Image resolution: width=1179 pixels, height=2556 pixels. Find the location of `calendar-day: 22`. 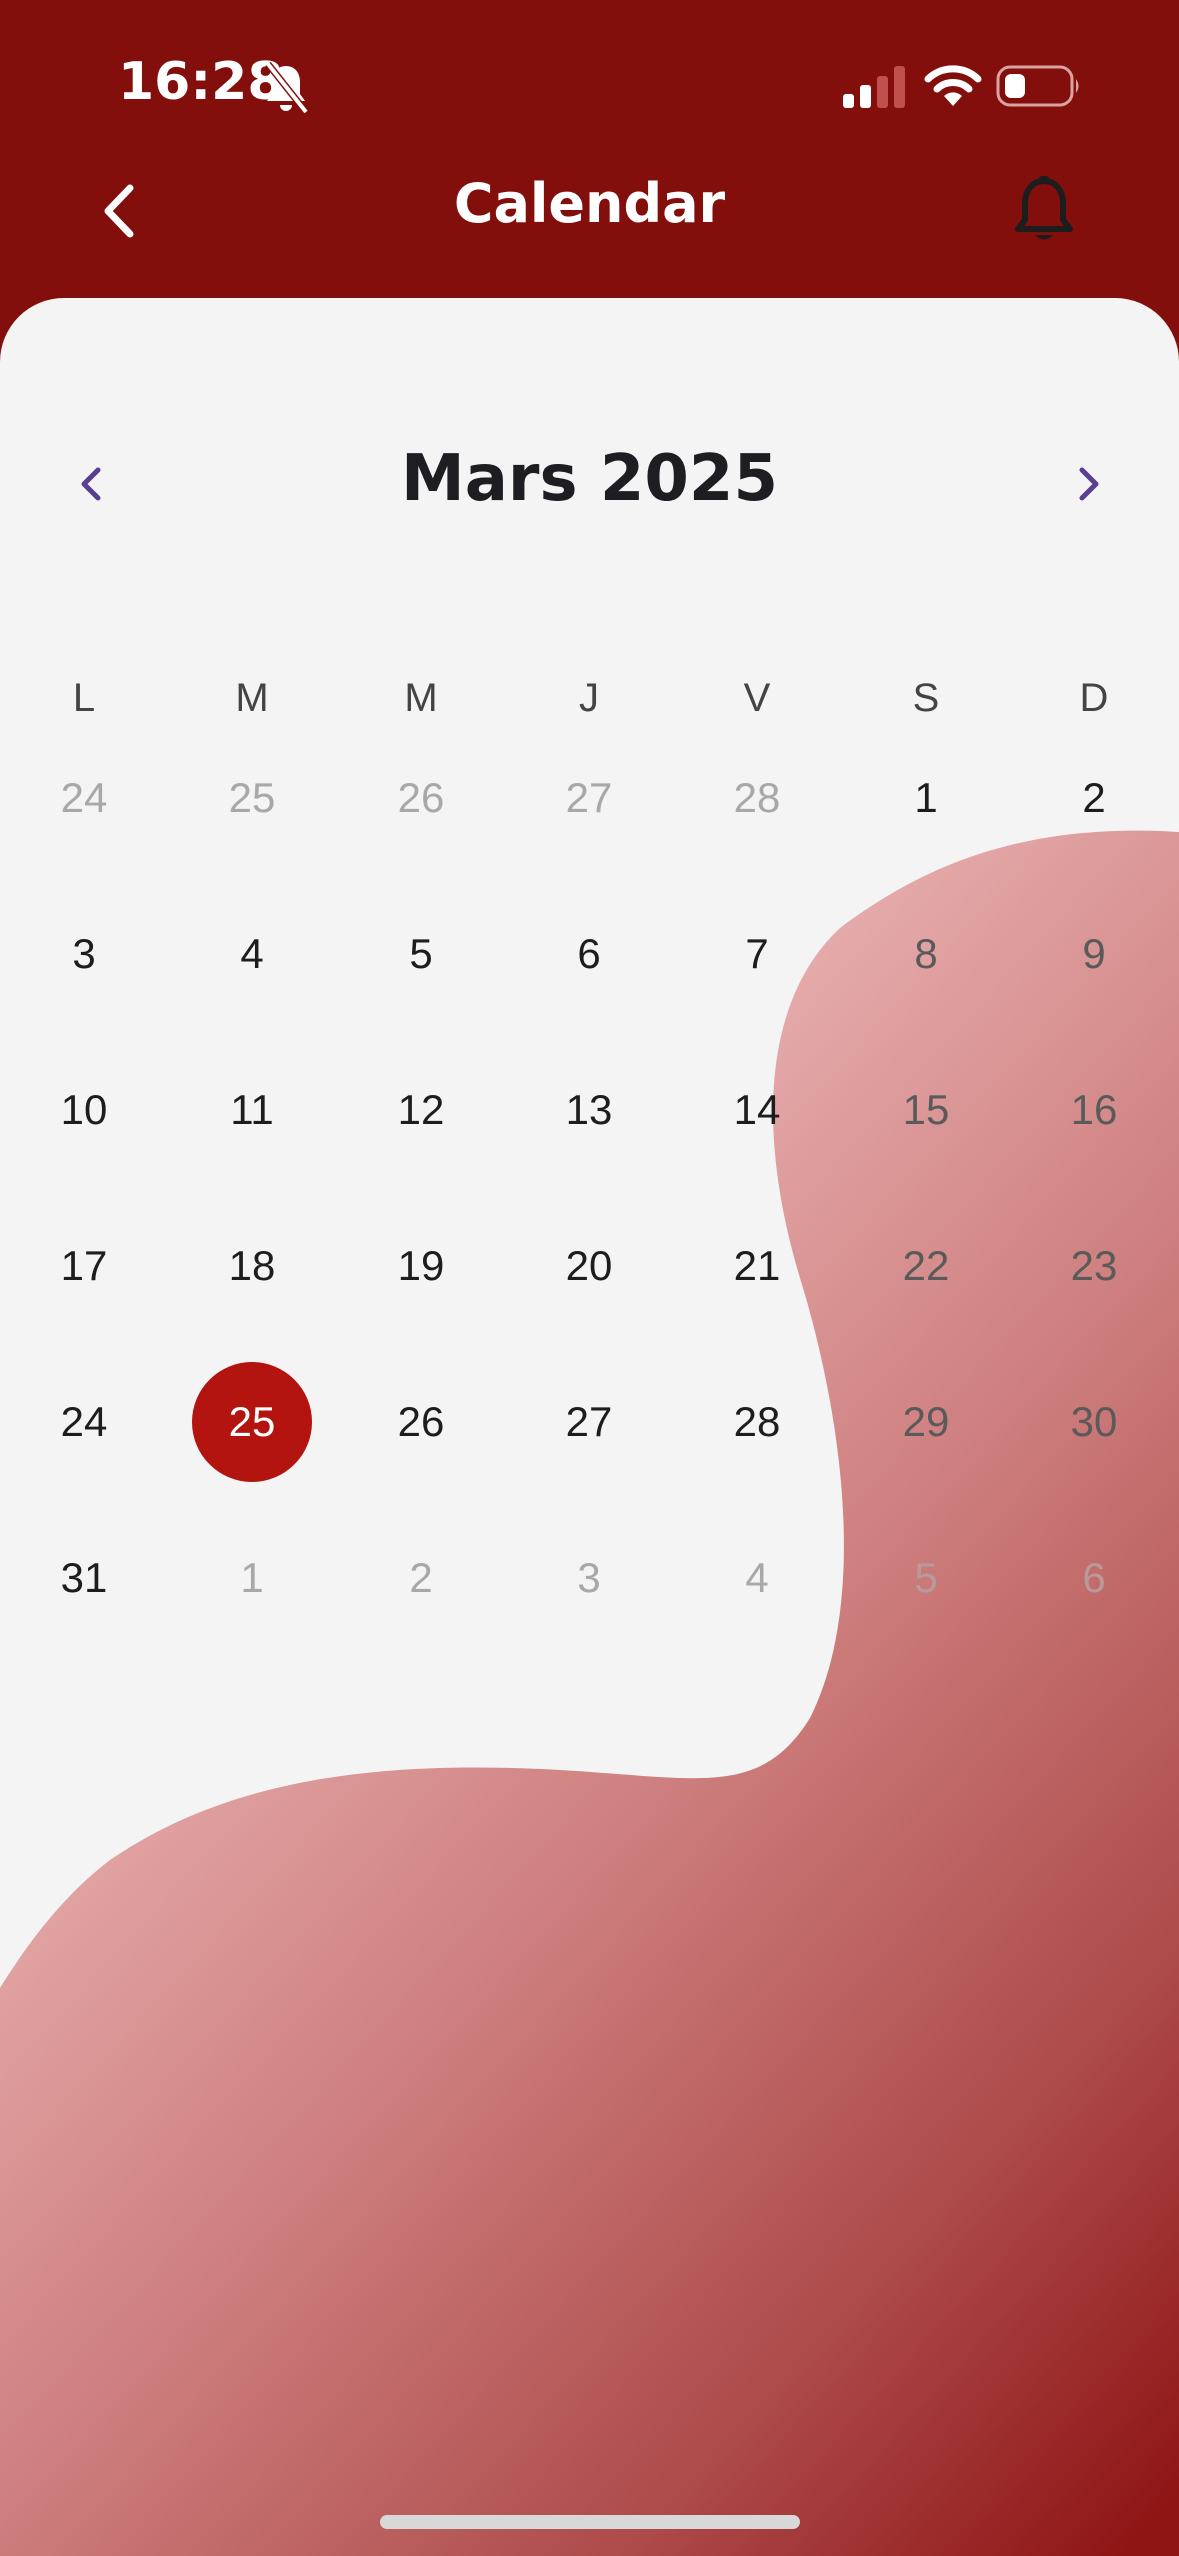

calendar-day: 22 is located at coordinates (926, 1266).